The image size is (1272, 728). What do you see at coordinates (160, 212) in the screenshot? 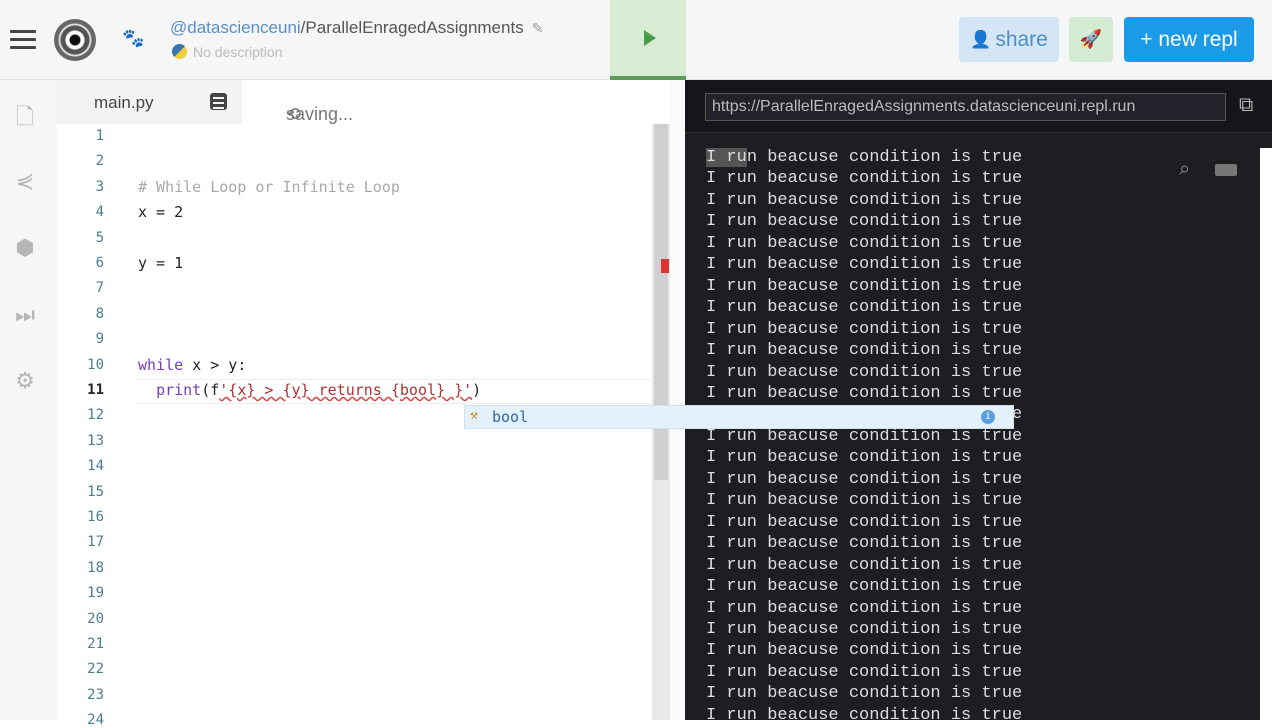
I see `code-line: x = 2` at bounding box center [160, 212].